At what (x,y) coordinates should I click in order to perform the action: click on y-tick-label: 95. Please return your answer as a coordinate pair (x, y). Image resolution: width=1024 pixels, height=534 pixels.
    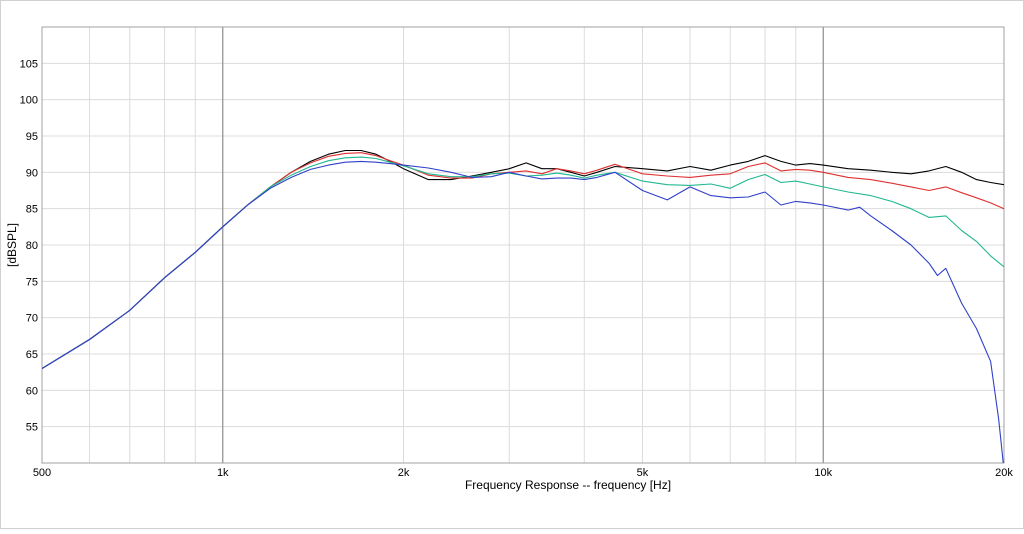
    Looking at the image, I should click on (32, 137).